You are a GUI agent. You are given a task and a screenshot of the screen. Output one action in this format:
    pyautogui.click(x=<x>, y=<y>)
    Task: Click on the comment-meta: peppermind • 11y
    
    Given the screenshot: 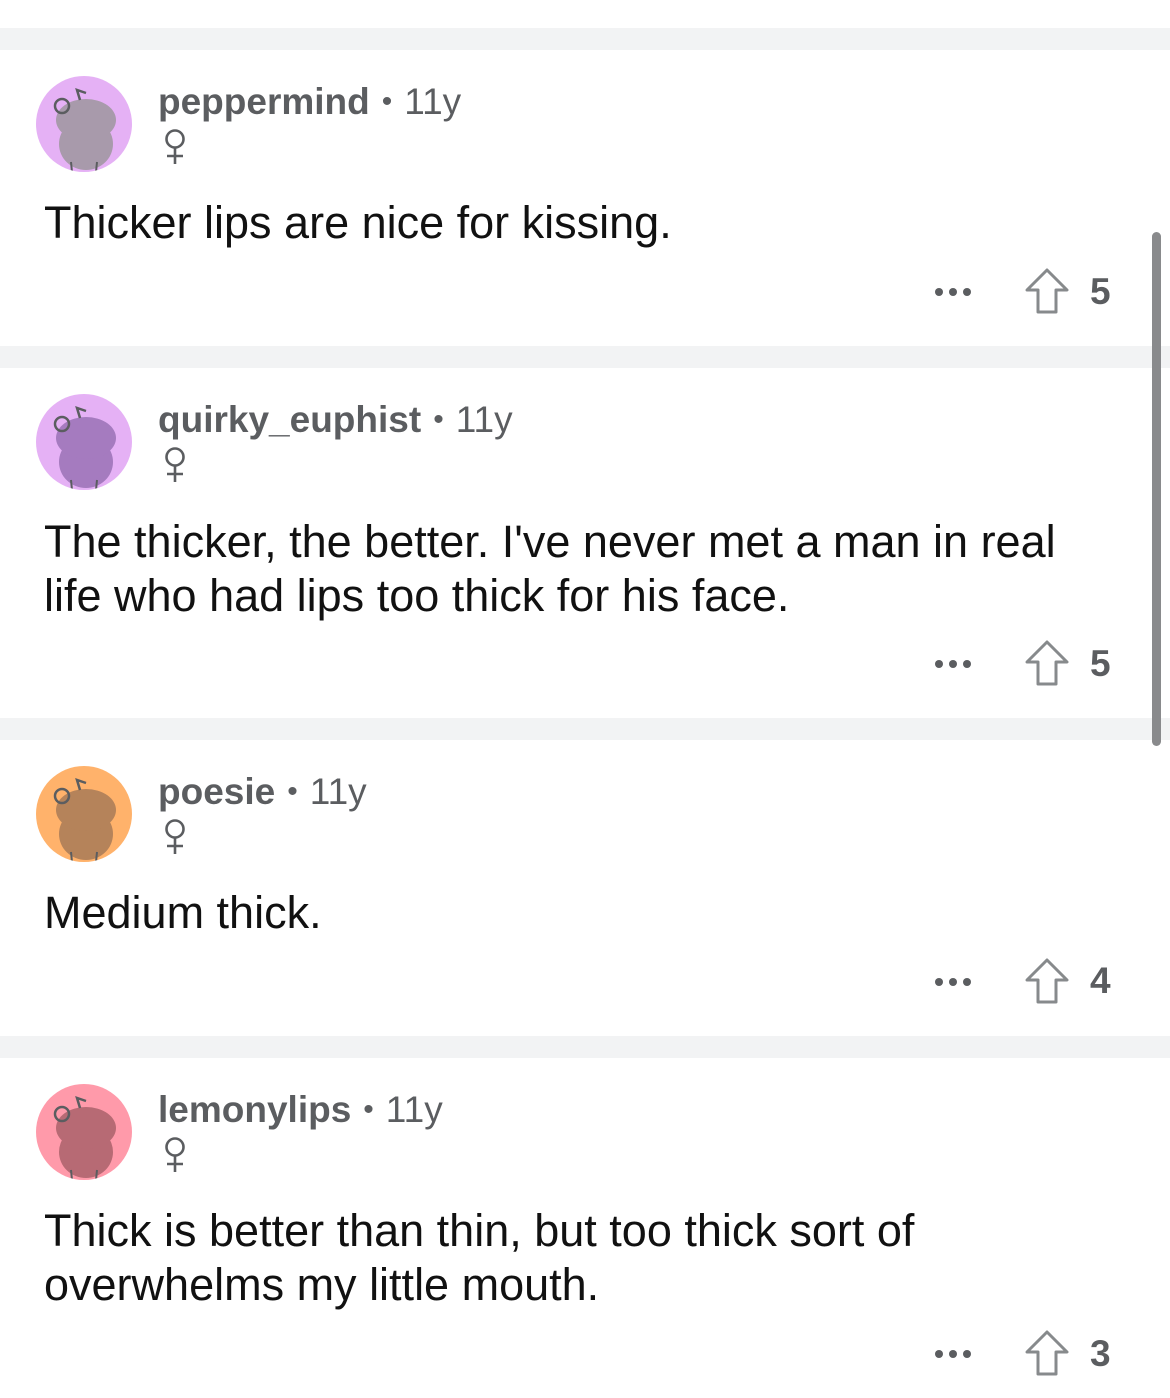 What is the action you would take?
    pyautogui.click(x=309, y=102)
    